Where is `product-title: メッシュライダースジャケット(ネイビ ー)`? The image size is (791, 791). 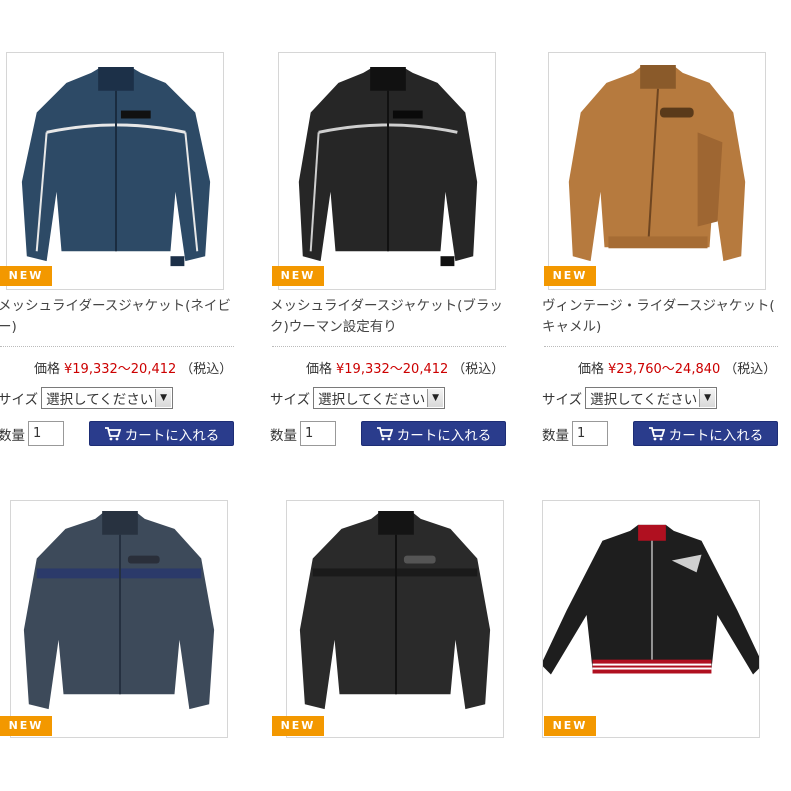 product-title: メッシュライダースジャケット(ネイビ ー) is located at coordinates (119, 317).